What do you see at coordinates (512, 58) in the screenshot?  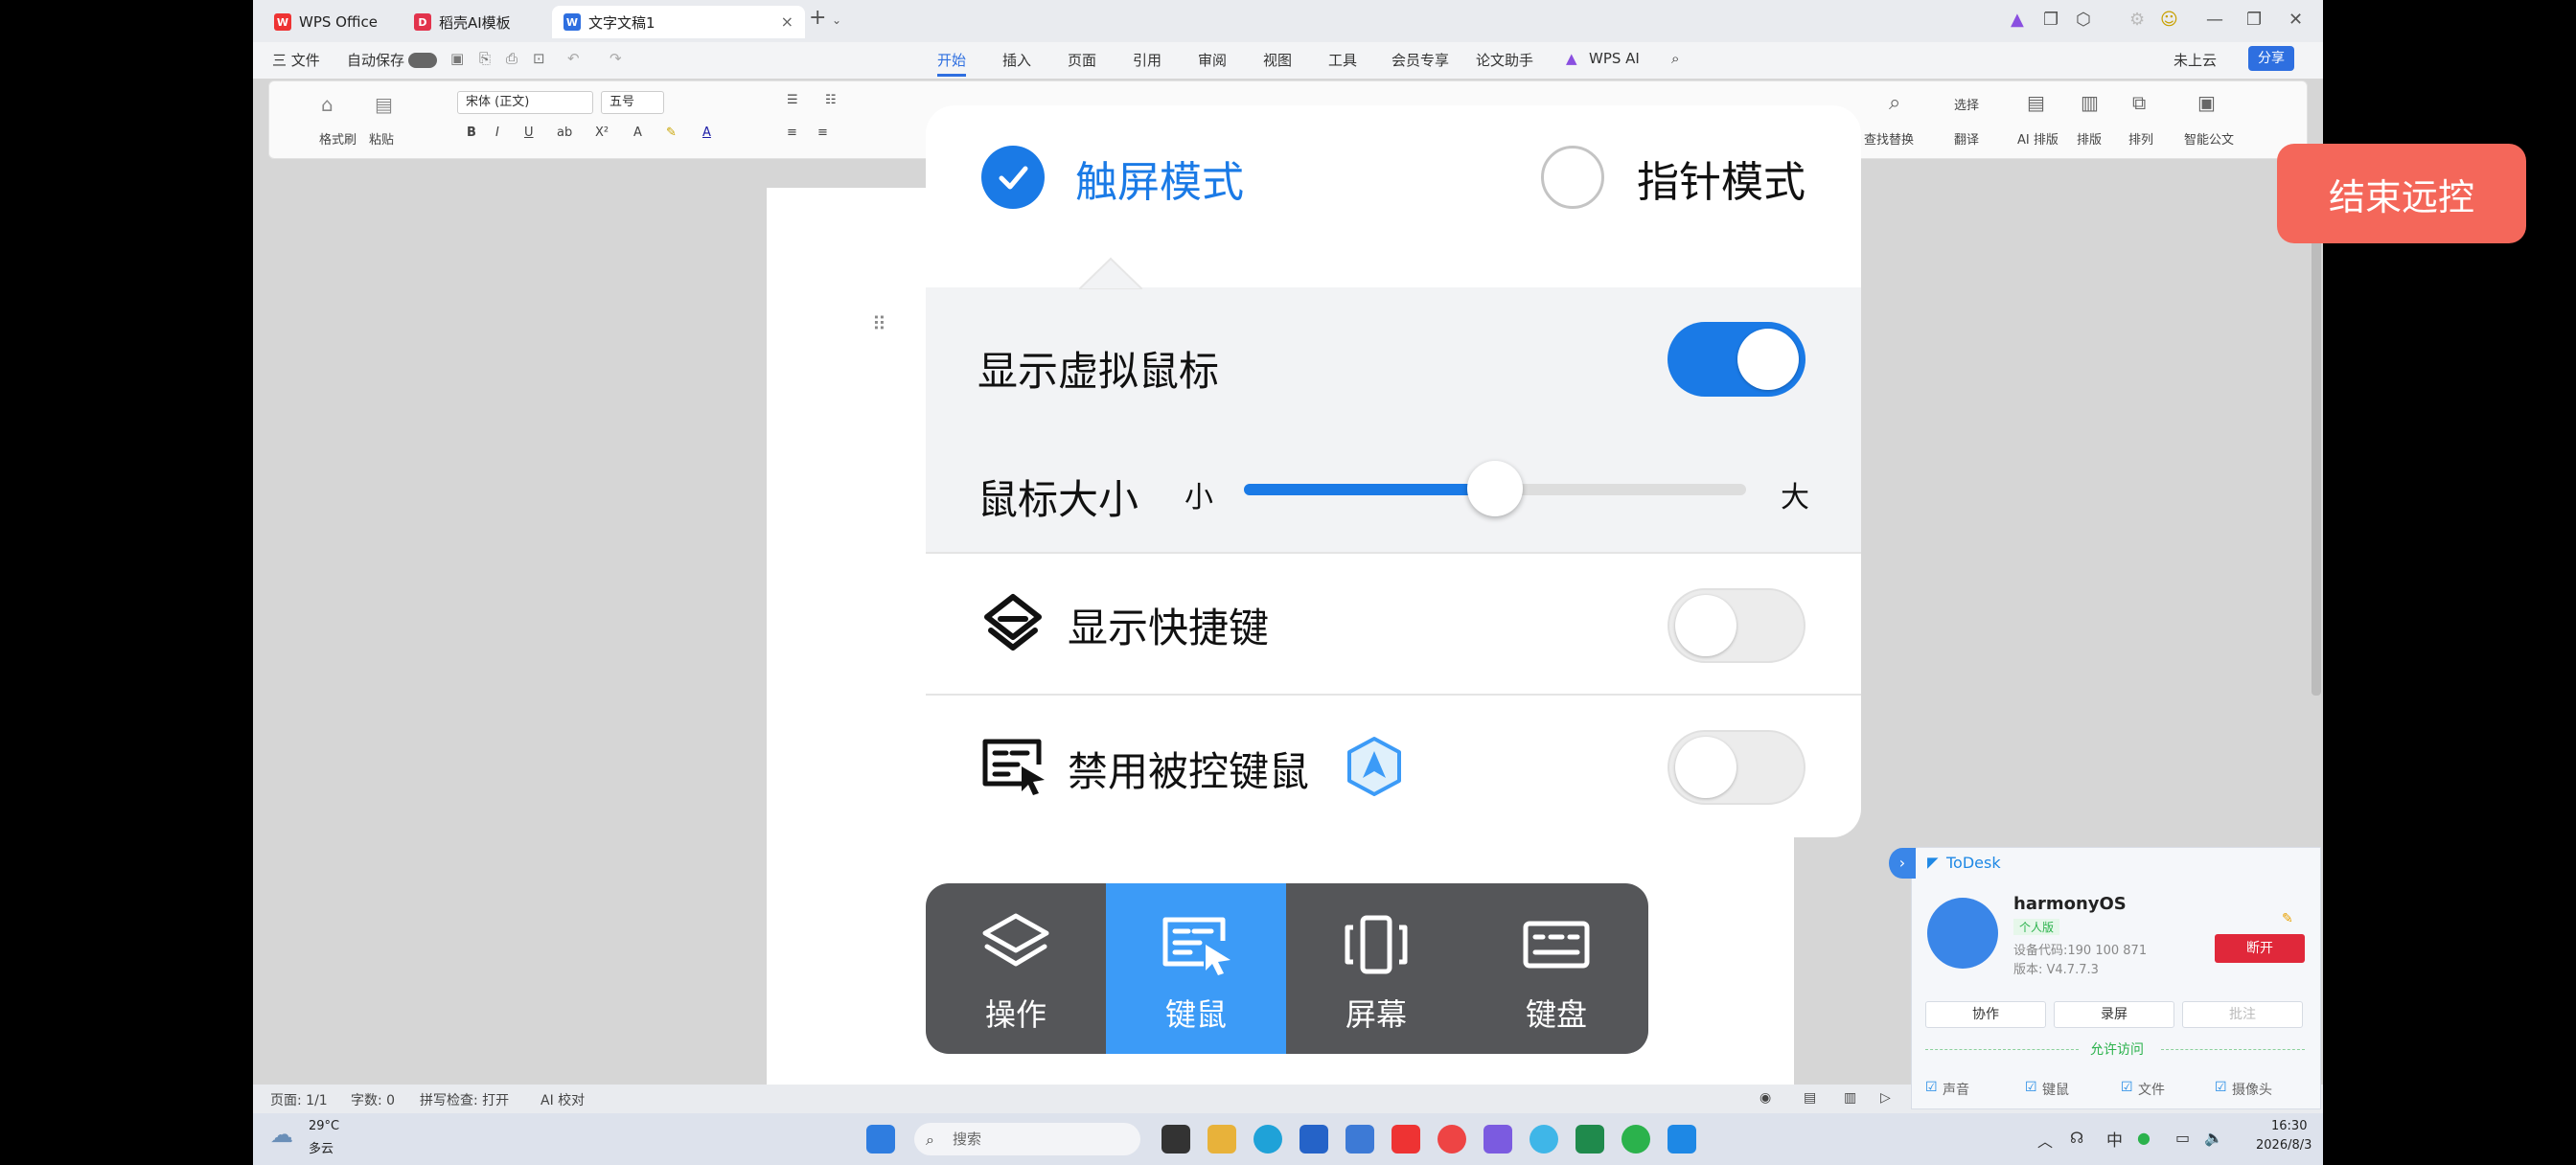 I see `print-icon: ⎙` at bounding box center [512, 58].